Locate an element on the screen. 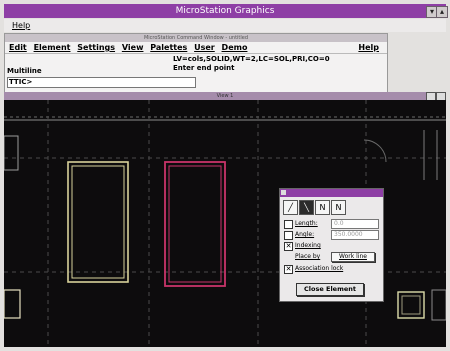 The width and height of the screenshot is (450, 351). command-window-title: MicroStation Command Window - untitled is located at coordinates (196, 38).